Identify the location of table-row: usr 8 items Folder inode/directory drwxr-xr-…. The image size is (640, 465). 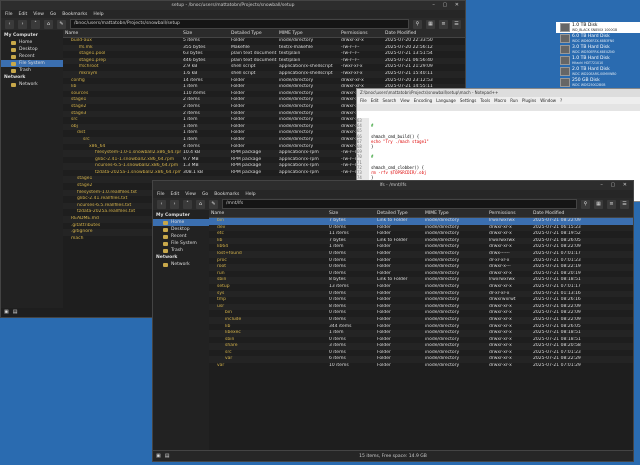
(421, 307).